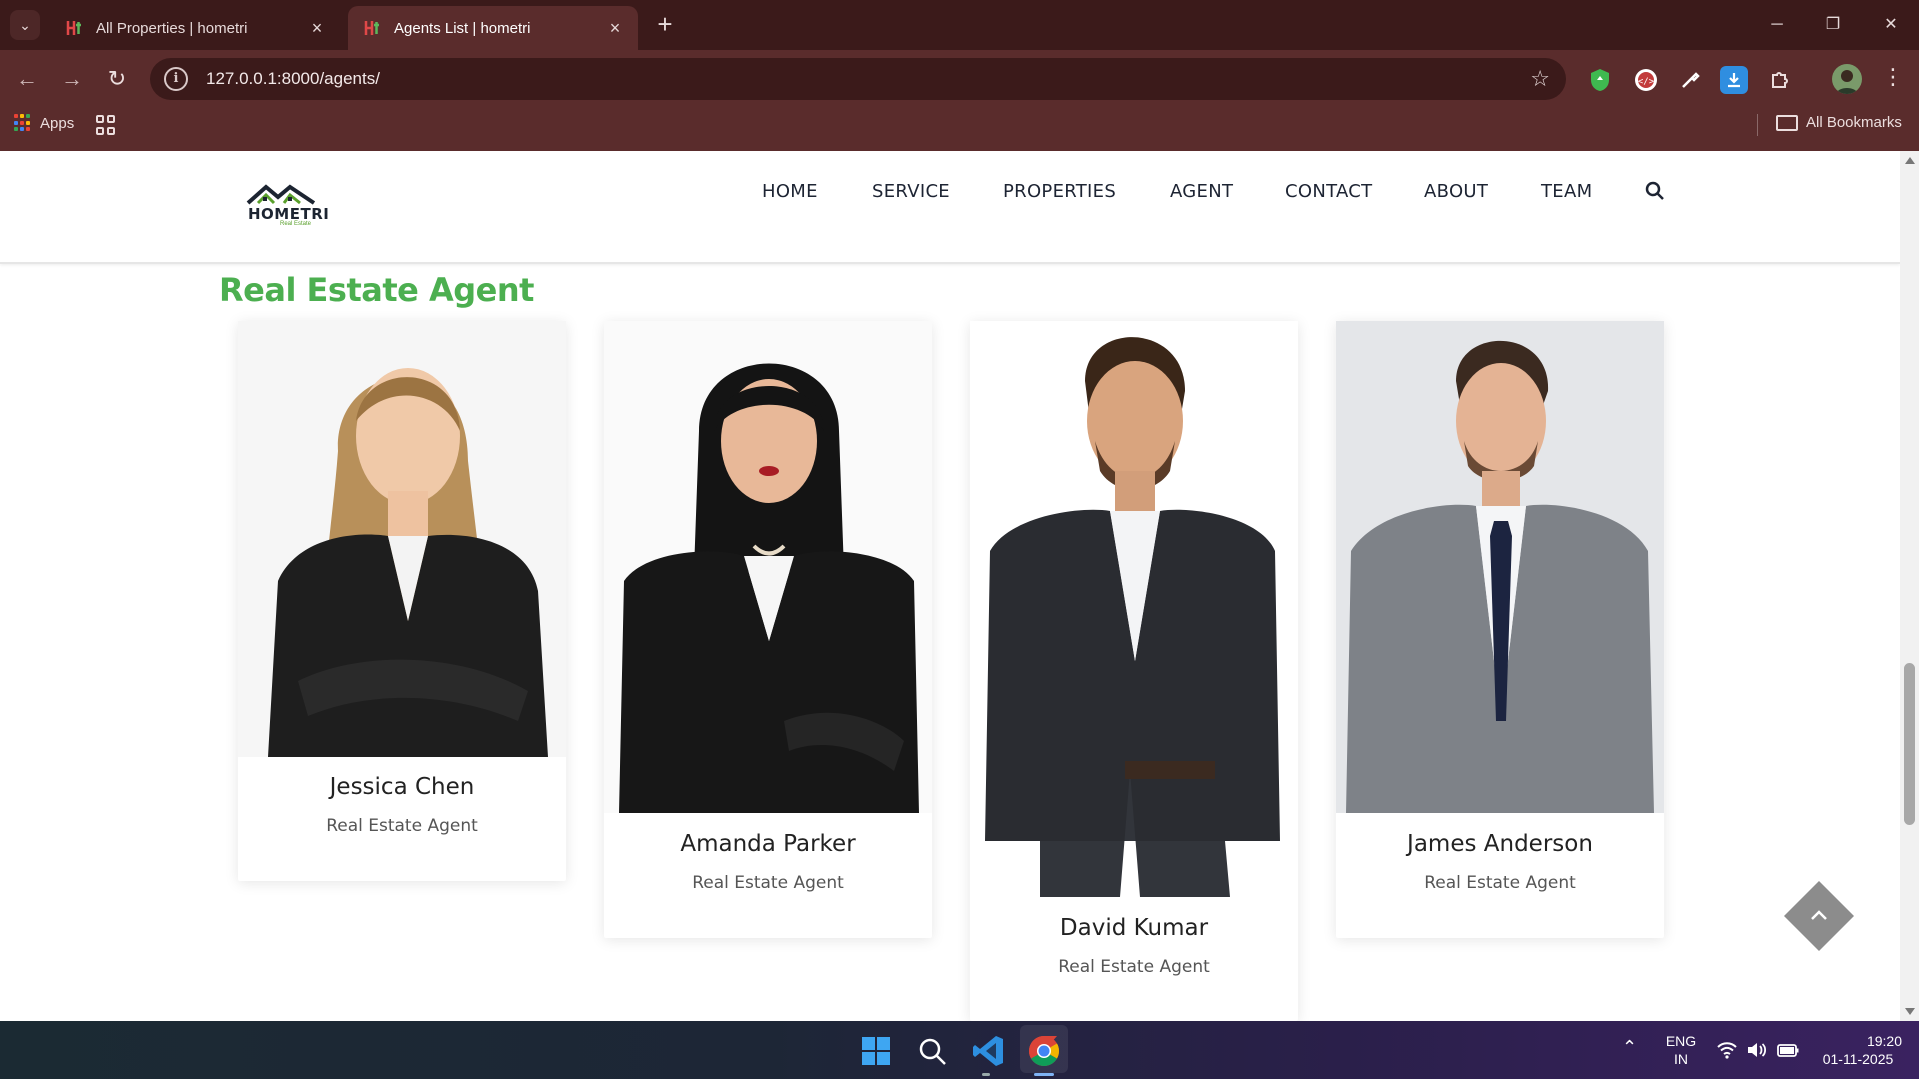 Image resolution: width=1919 pixels, height=1079 pixels. What do you see at coordinates (1854, 122) in the screenshot?
I see `all-bookmarks-label: All Bookmarks` at bounding box center [1854, 122].